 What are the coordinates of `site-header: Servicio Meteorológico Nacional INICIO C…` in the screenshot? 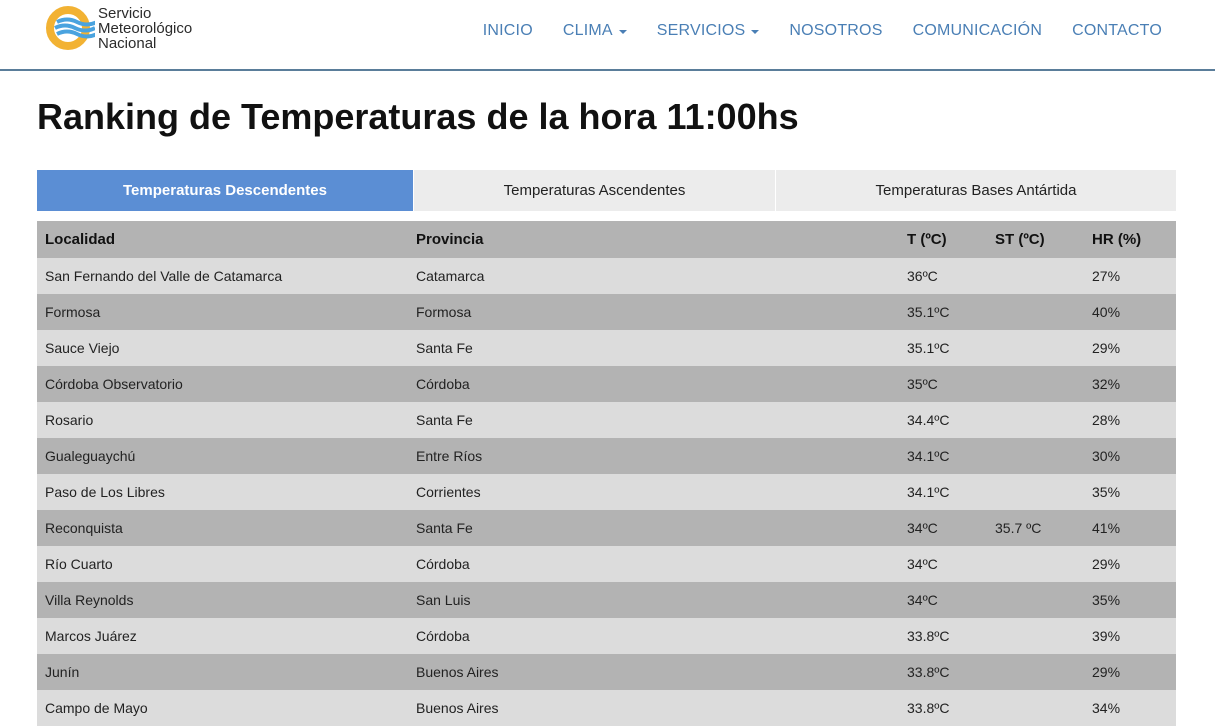 It's located at (607, 35).